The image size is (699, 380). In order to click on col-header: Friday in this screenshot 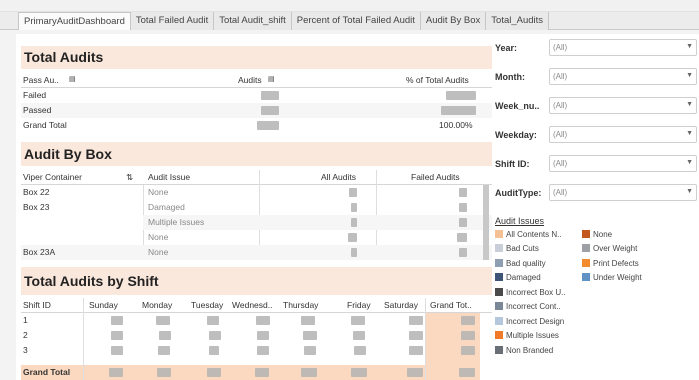, I will do `click(359, 305)`.